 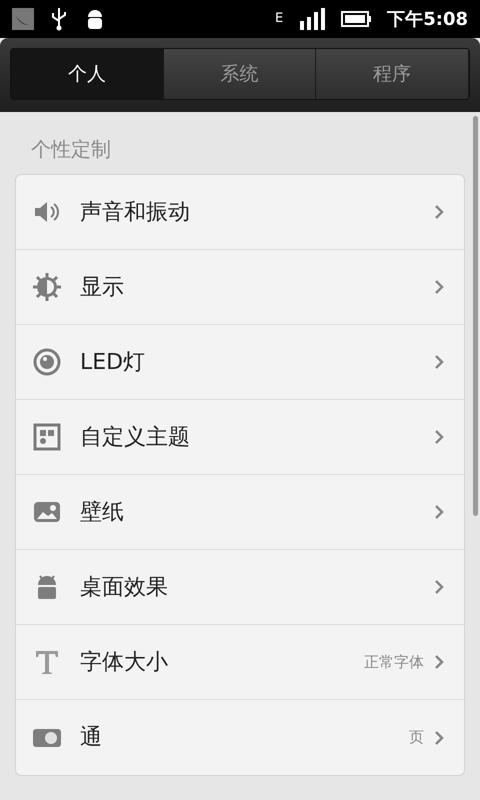 I want to click on row-label: 声音和振动, so click(x=135, y=212).